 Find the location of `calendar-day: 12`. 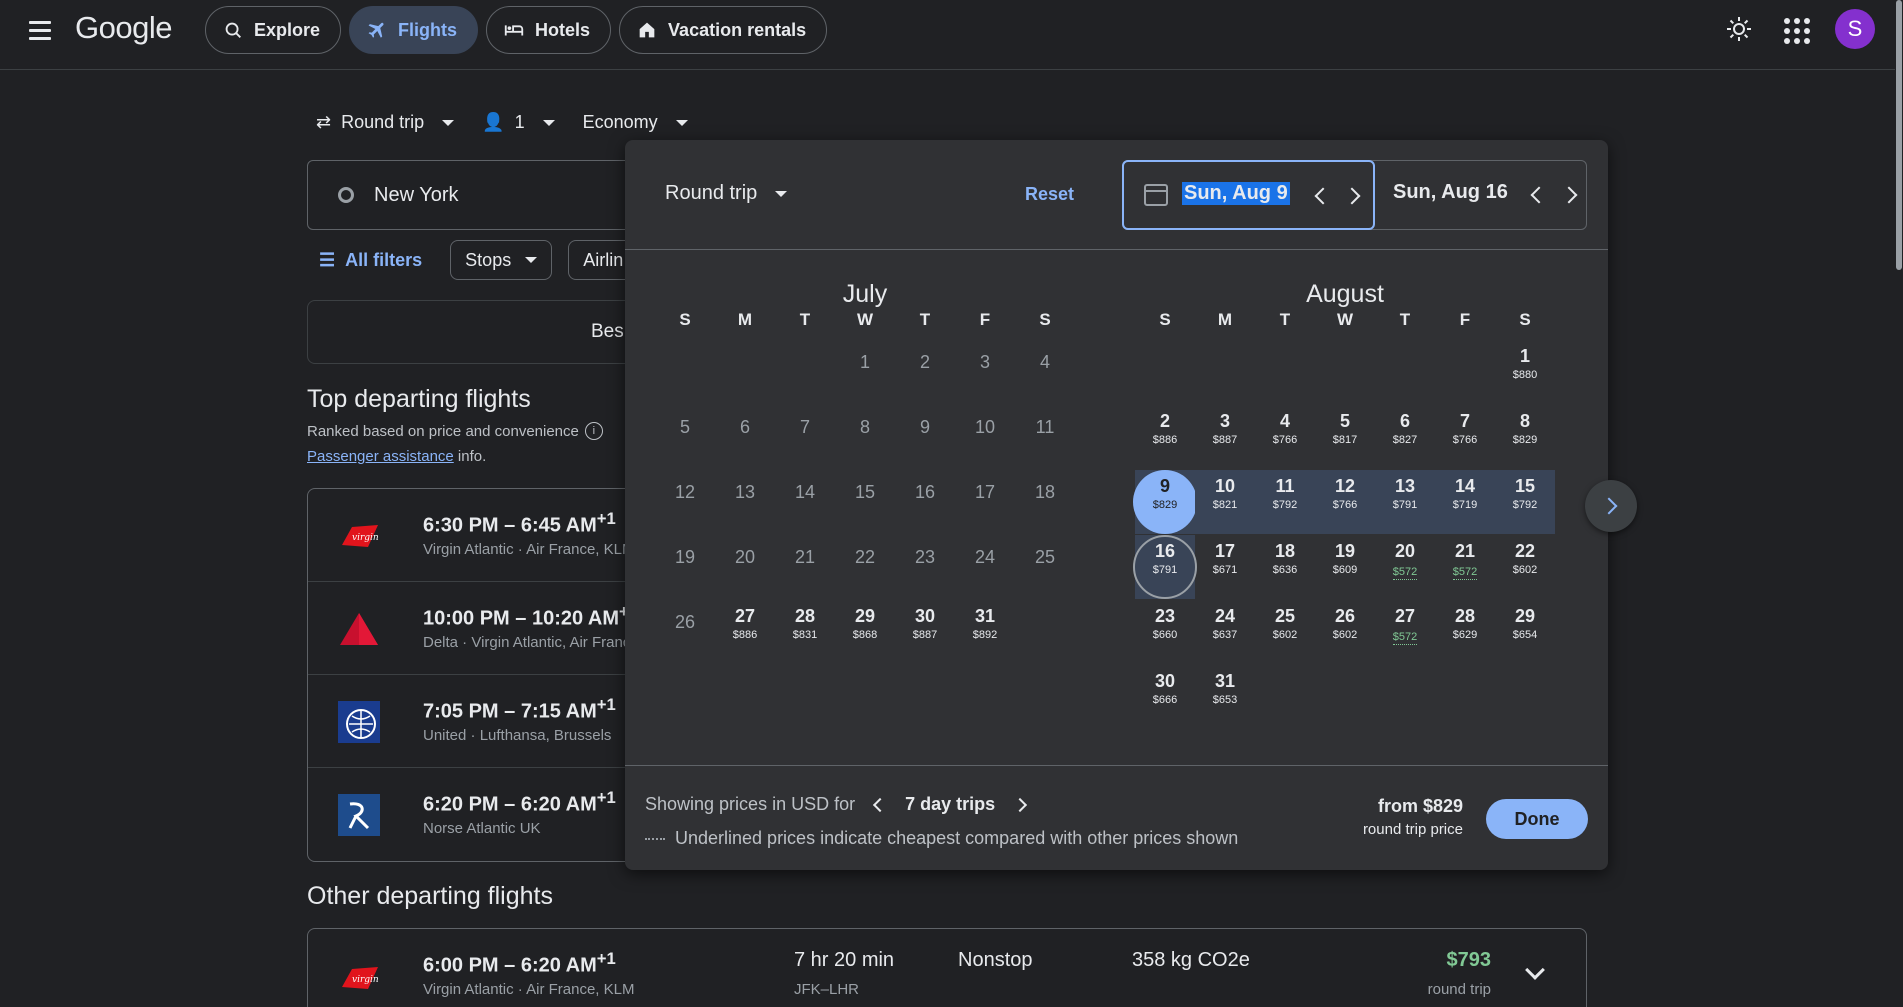

calendar-day: 12 is located at coordinates (685, 502).